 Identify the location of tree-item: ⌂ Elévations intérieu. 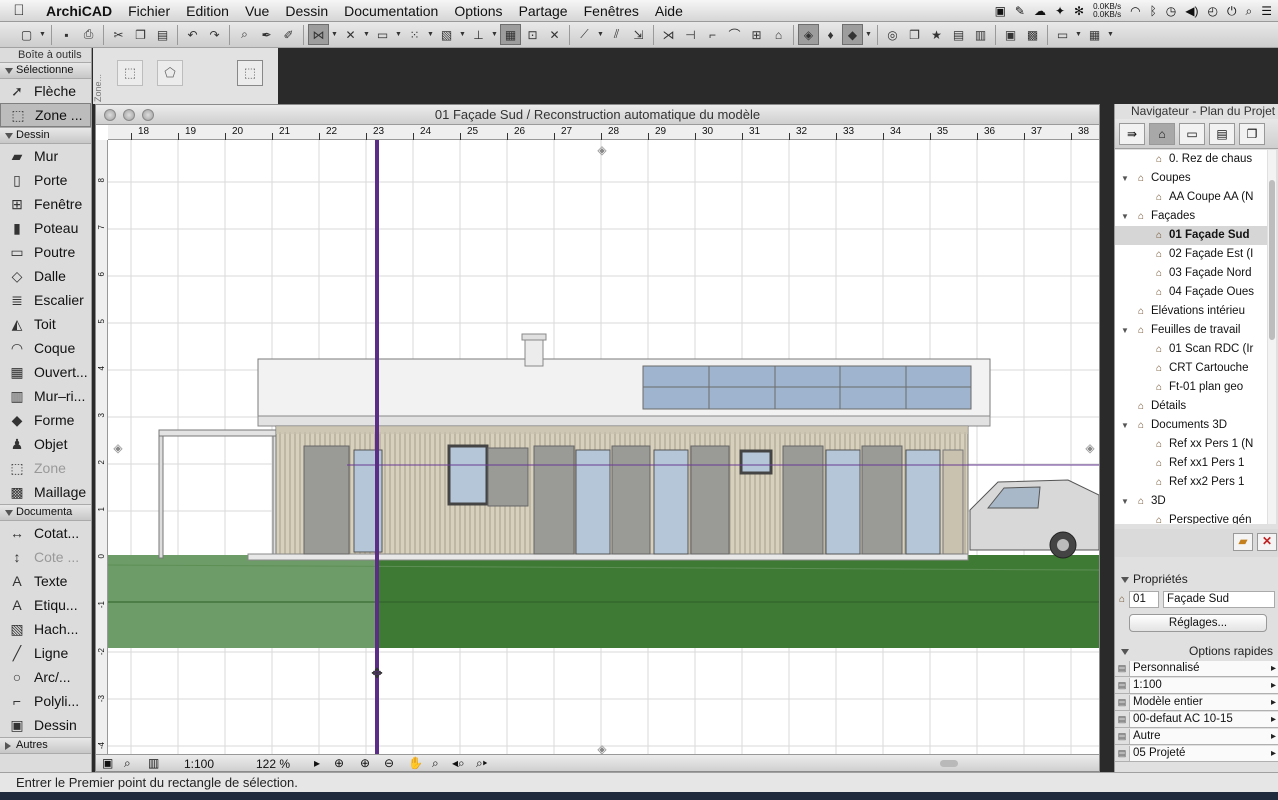
(1191, 311).